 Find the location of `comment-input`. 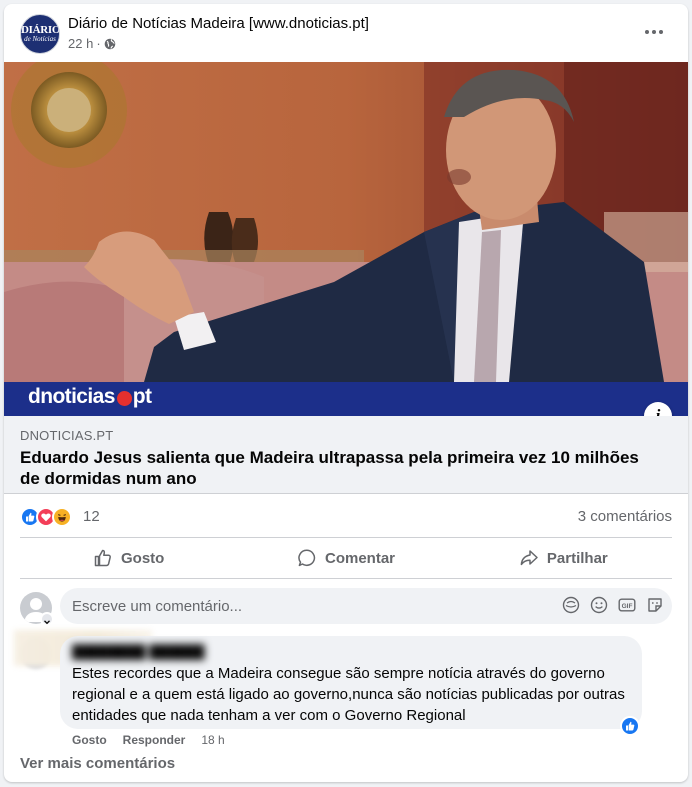

comment-input is located at coordinates (307, 606).